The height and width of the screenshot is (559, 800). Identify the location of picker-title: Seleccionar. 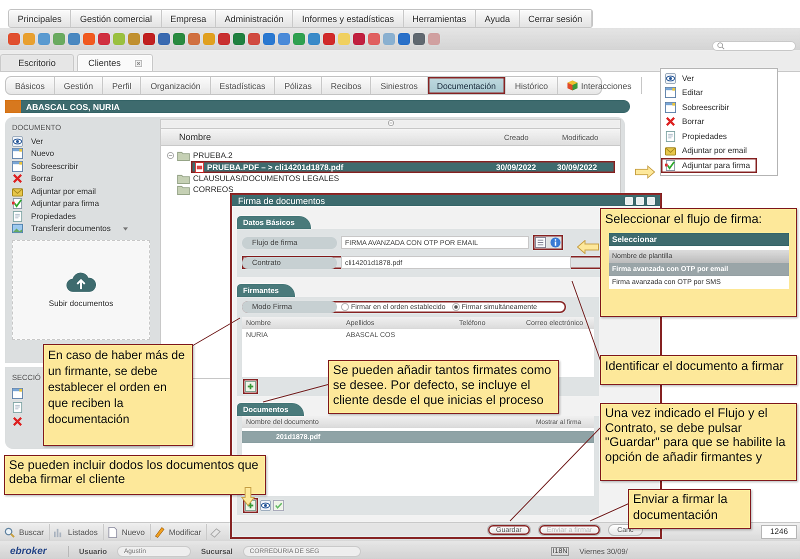
(699, 239).